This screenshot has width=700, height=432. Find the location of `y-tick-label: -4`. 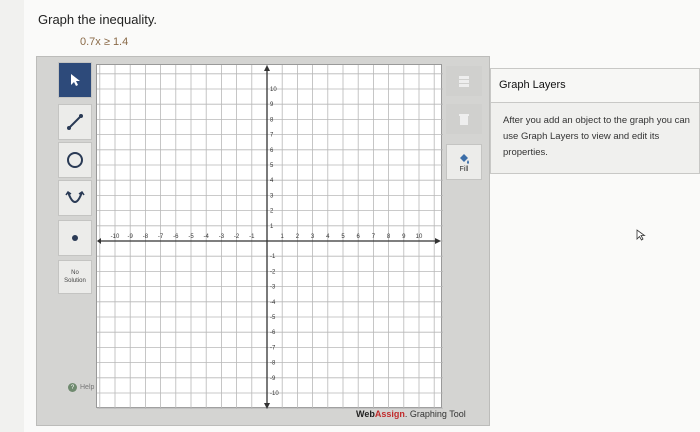

y-tick-label: -4 is located at coordinates (273, 303).